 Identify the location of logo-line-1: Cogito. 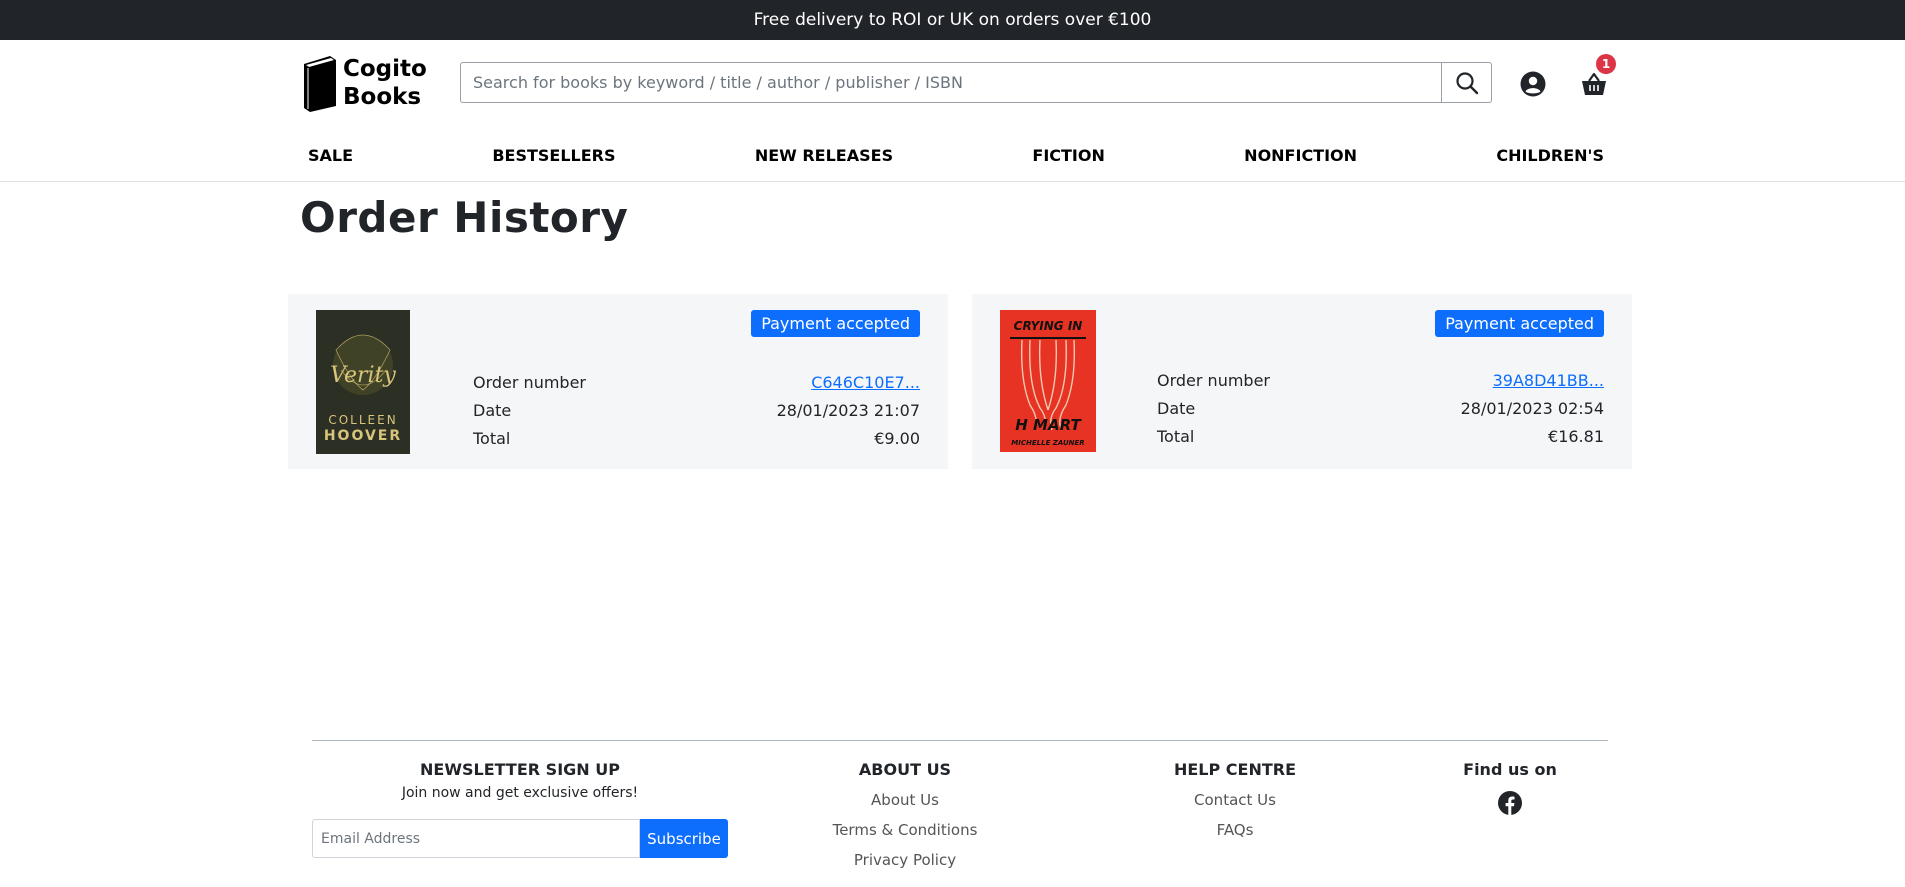
(385, 69).